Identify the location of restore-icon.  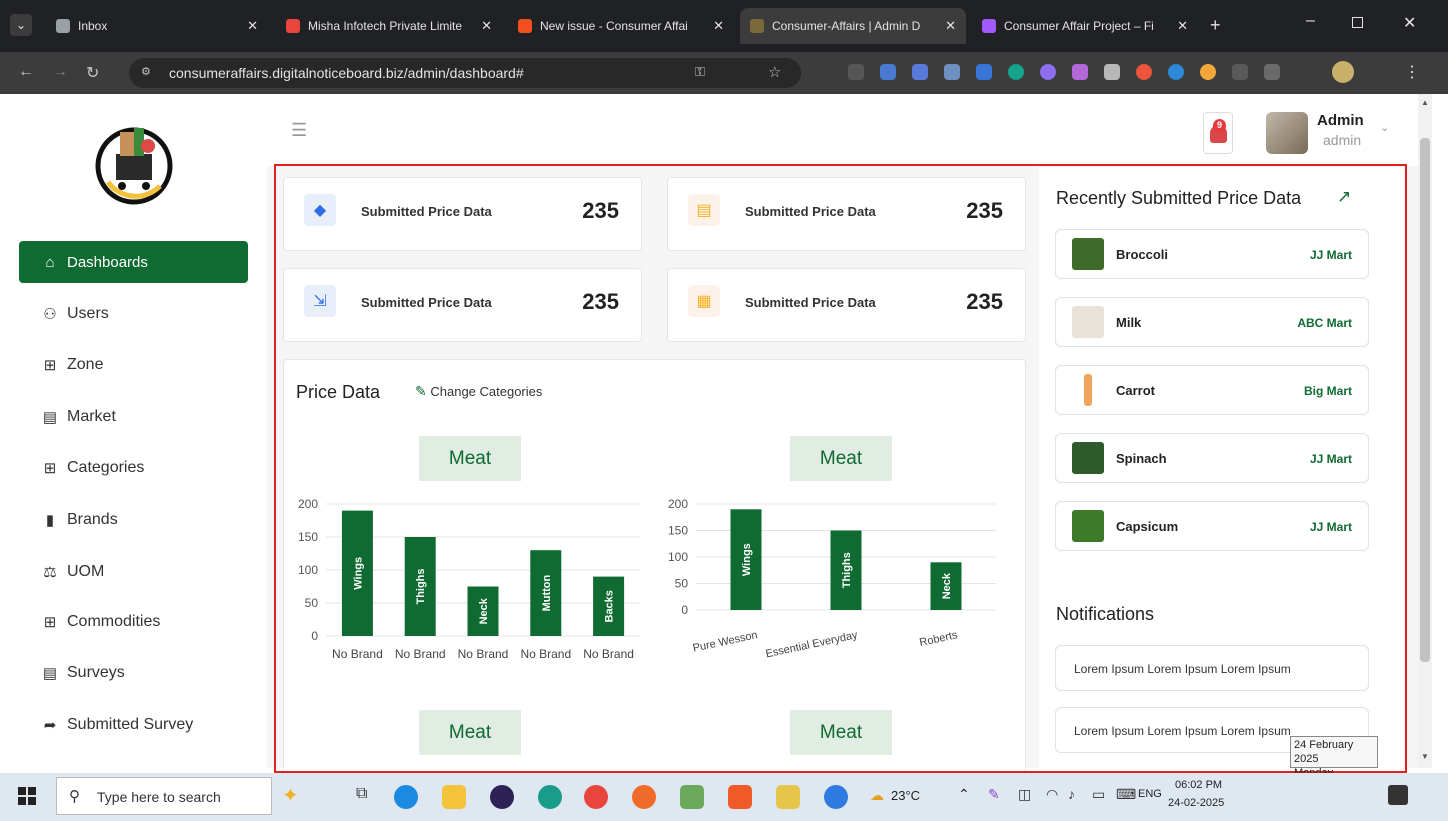
(1357, 22).